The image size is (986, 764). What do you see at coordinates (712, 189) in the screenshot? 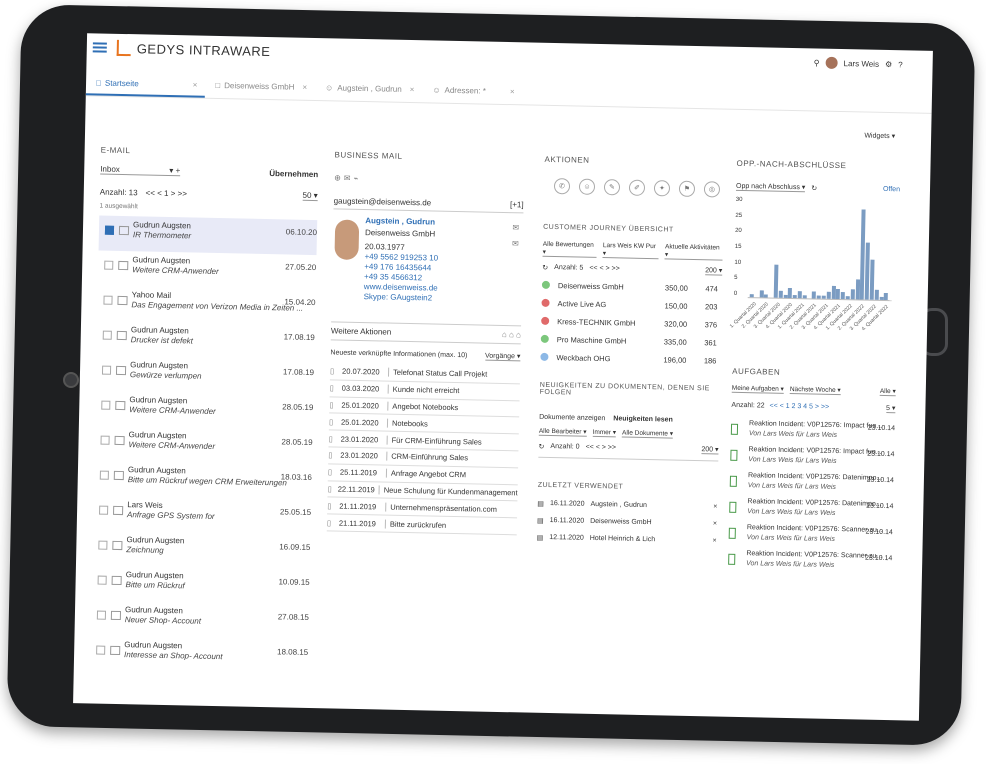
I see `chat-icon: ◎` at bounding box center [712, 189].